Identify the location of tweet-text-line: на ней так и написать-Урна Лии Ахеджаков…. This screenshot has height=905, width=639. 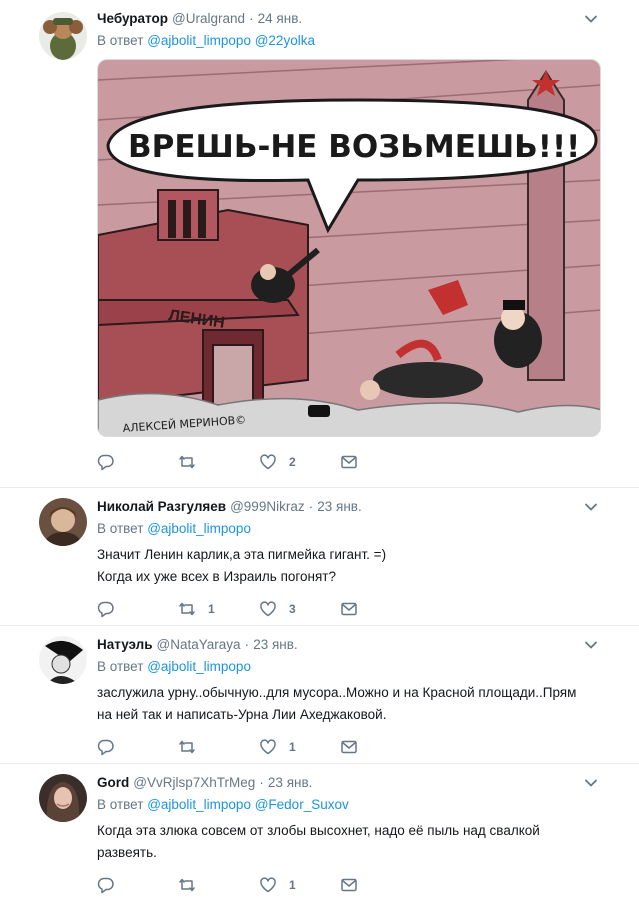
(242, 714).